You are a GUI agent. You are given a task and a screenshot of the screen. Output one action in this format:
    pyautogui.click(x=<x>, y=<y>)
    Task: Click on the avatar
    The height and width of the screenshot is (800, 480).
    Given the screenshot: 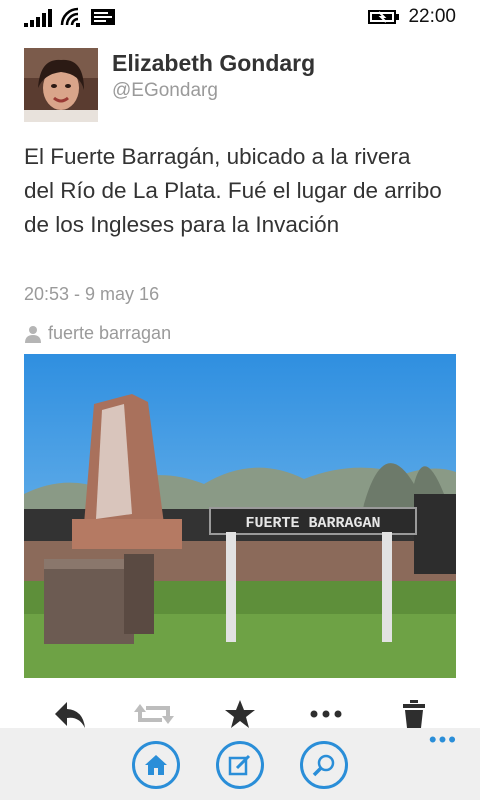 What is the action you would take?
    pyautogui.click(x=61, y=85)
    